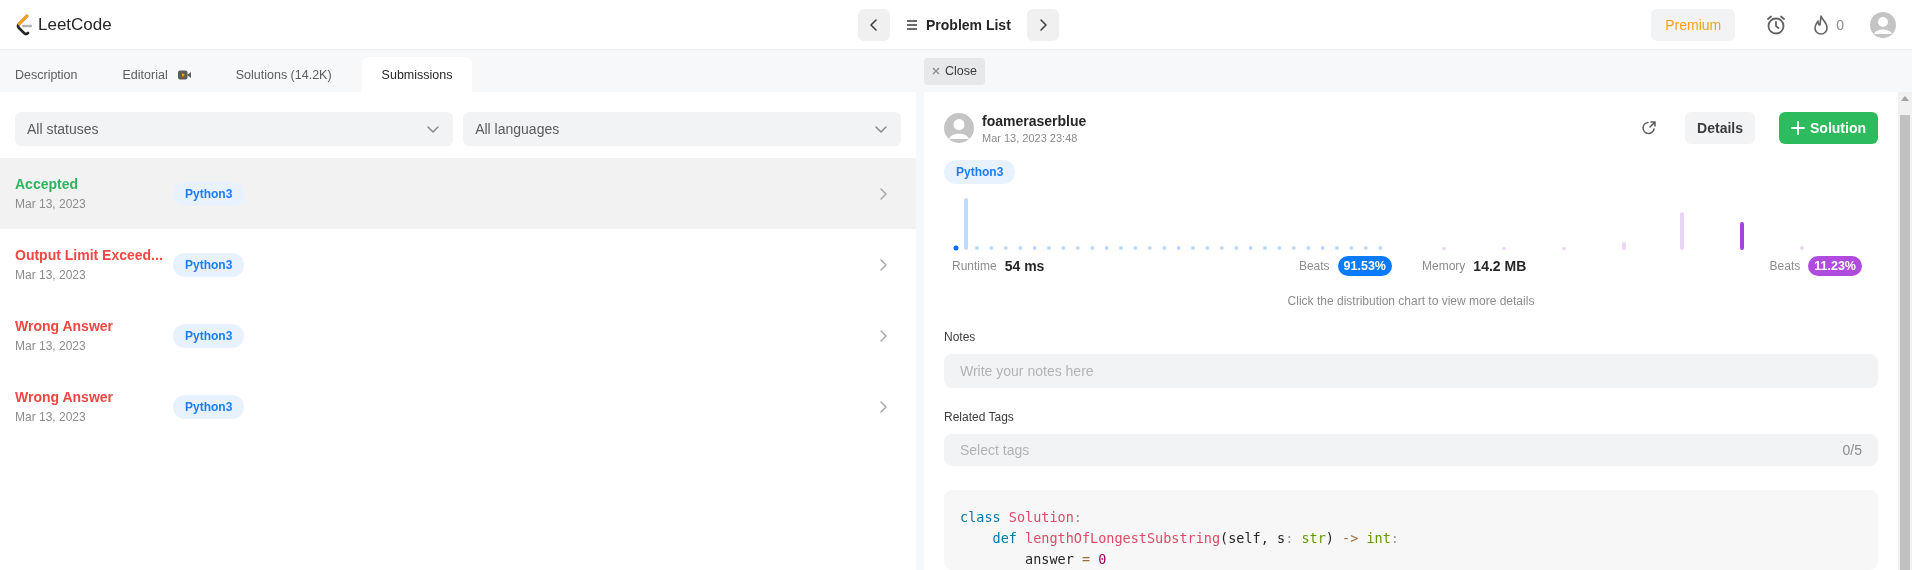  Describe the element at coordinates (1905, 331) in the screenshot. I see `scrollbar` at that location.